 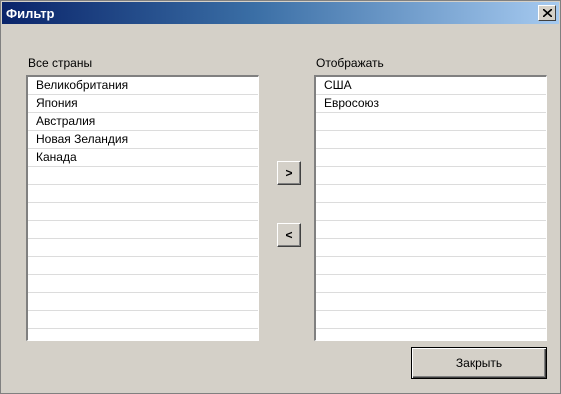 What do you see at coordinates (479, 363) in the screenshot?
I see `close-button: Закрыть` at bounding box center [479, 363].